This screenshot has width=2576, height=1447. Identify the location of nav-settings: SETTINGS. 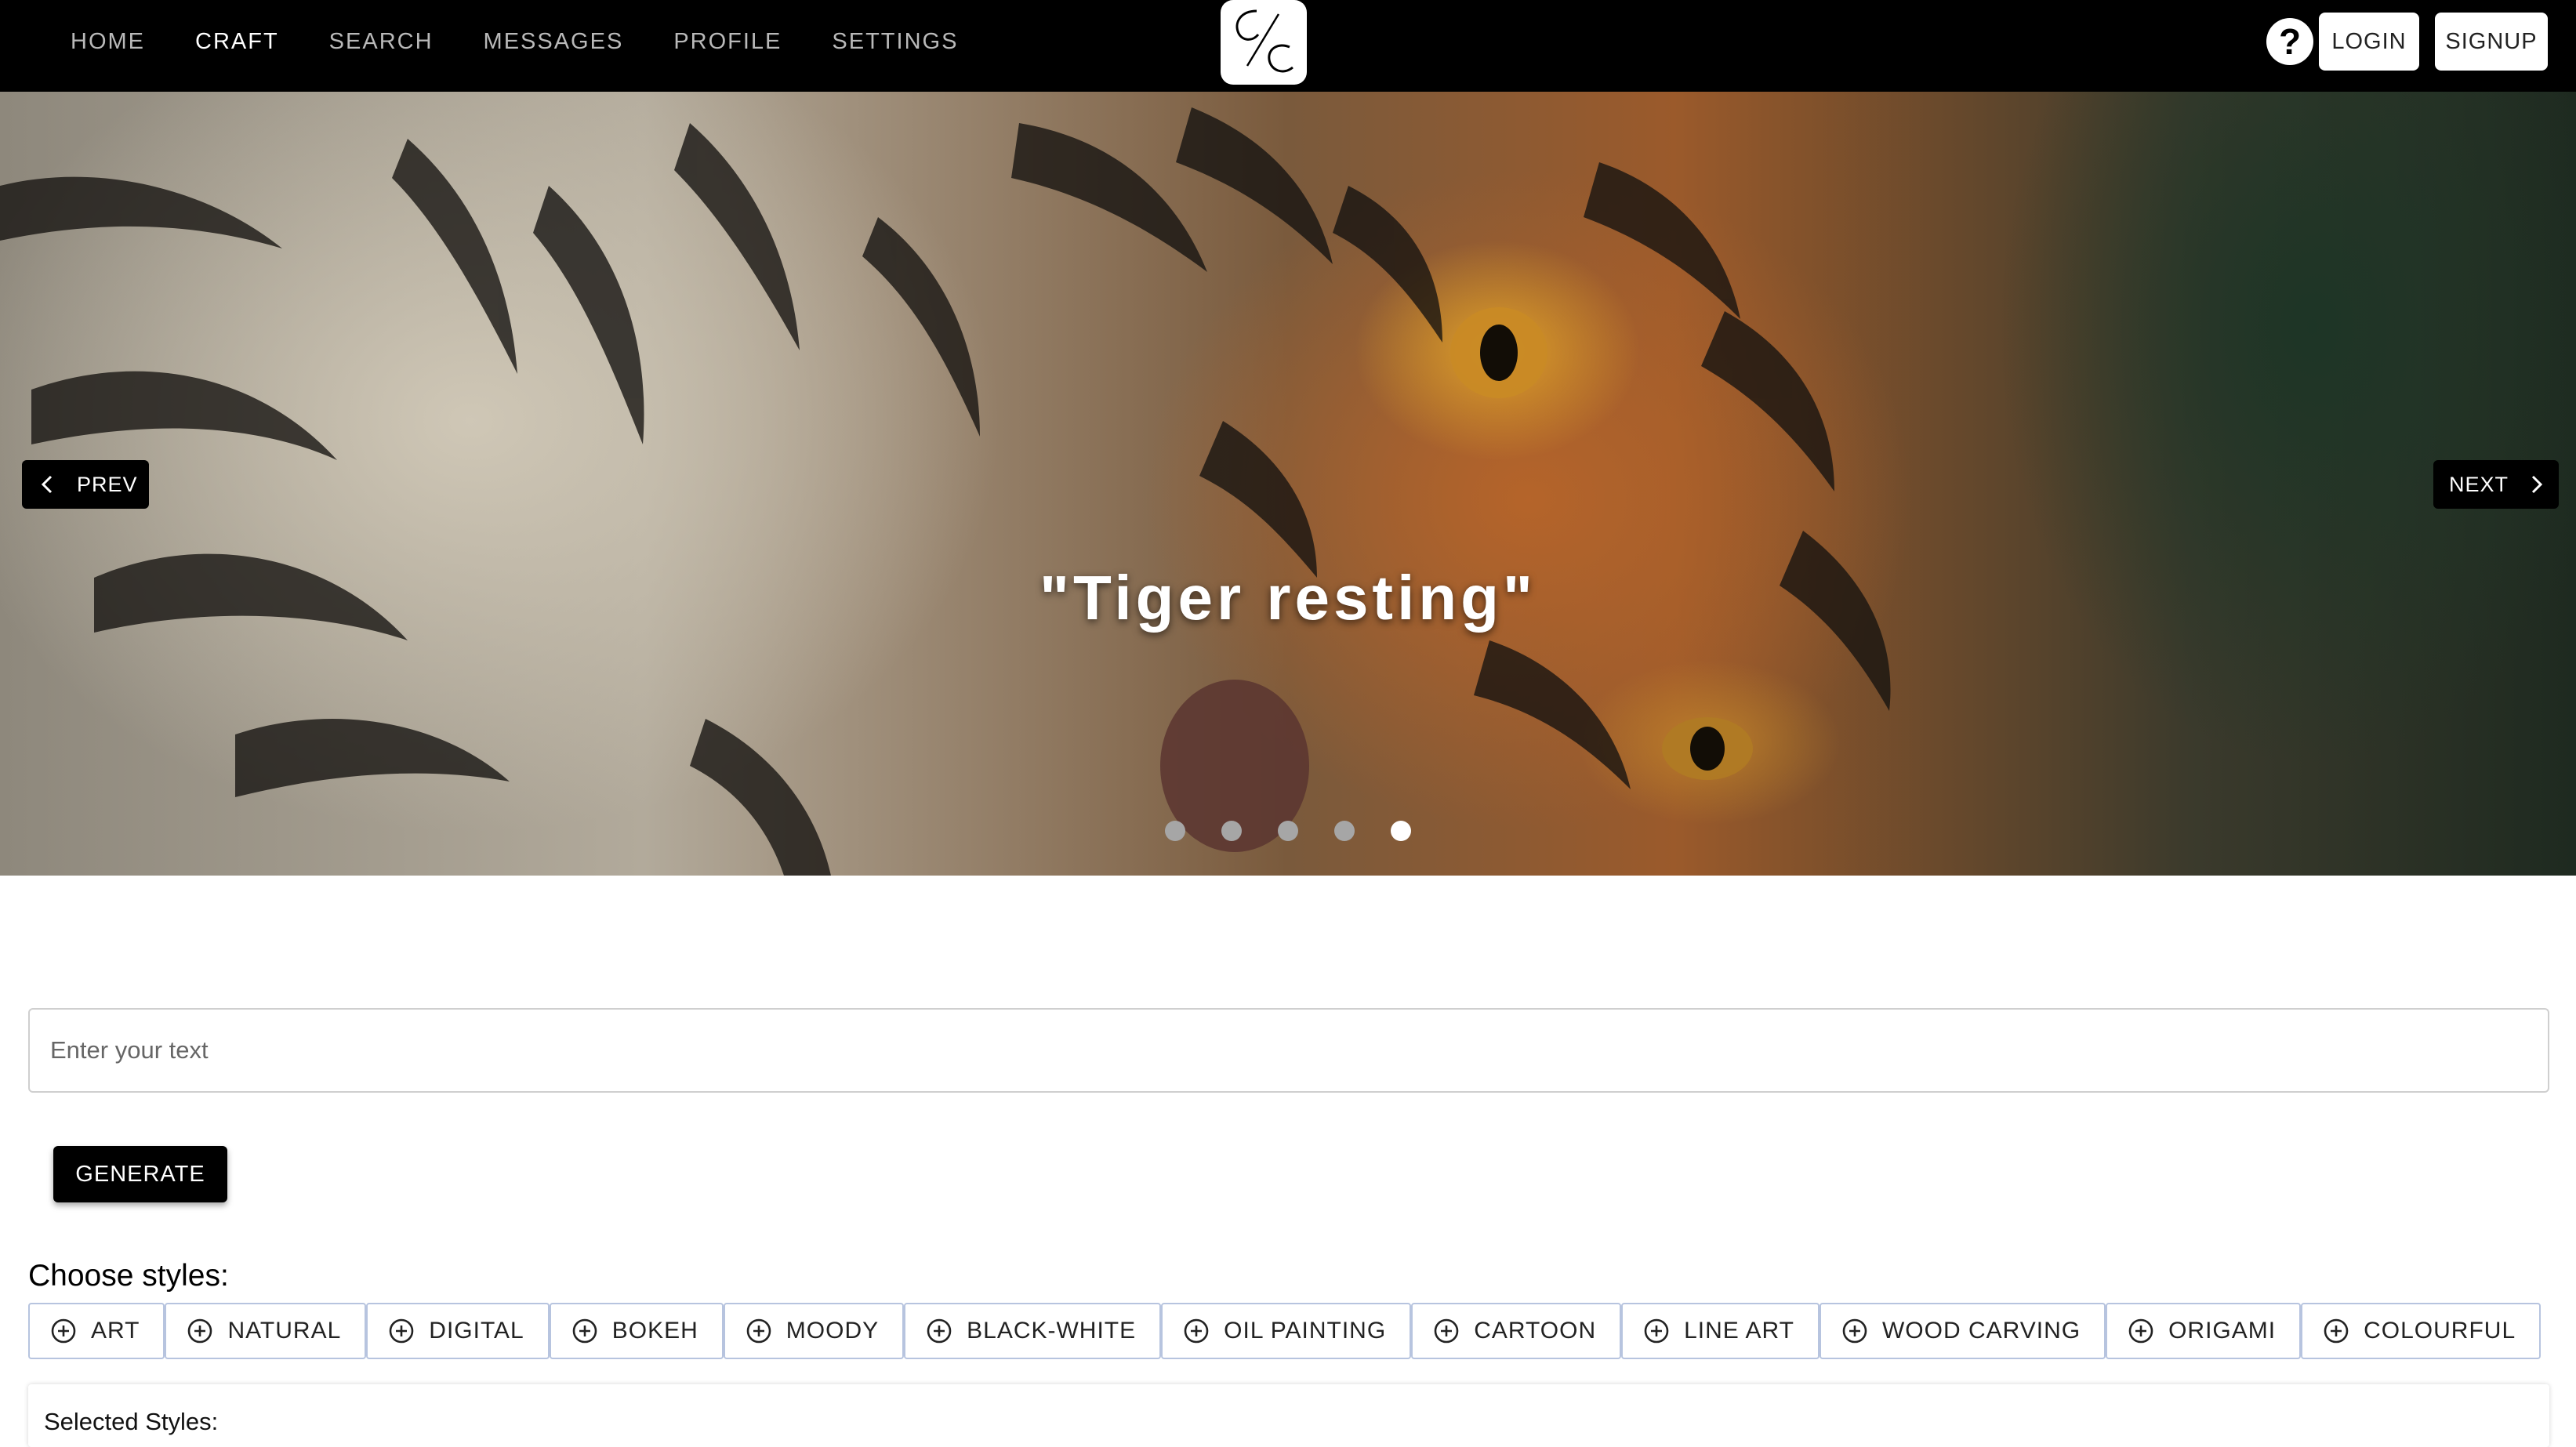
(895, 42).